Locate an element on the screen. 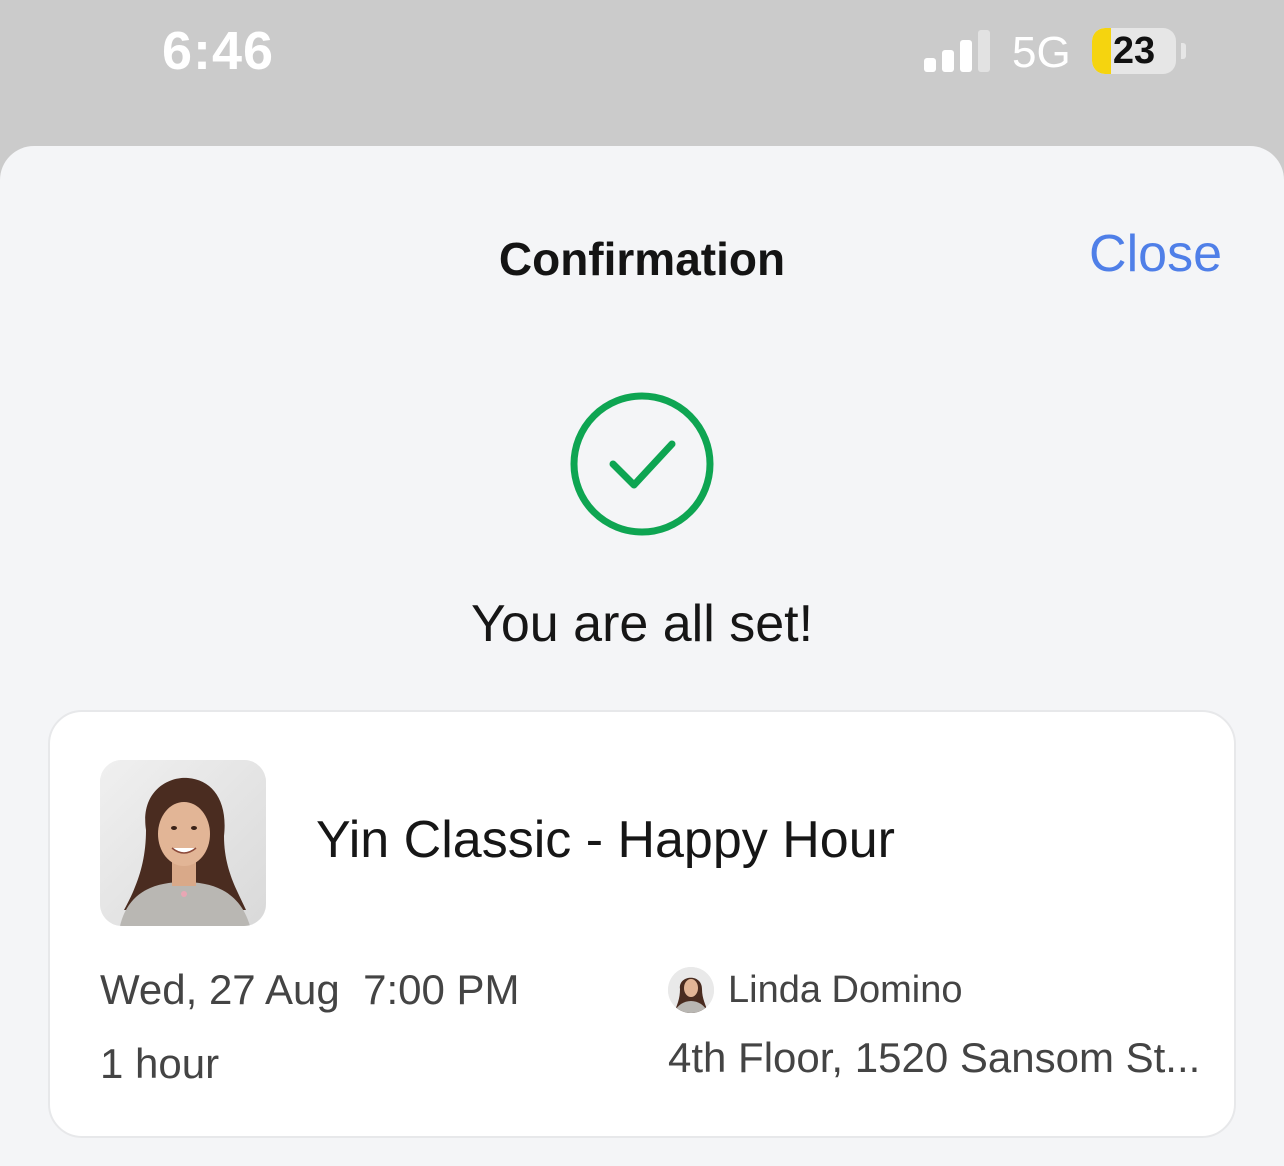 This screenshot has width=1284, height=1166. instructor-name: Linda Domino is located at coordinates (845, 989).